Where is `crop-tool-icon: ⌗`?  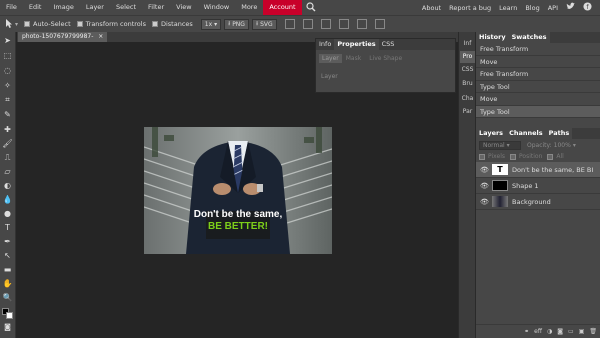 crop-tool-icon: ⌗ is located at coordinates (7, 99).